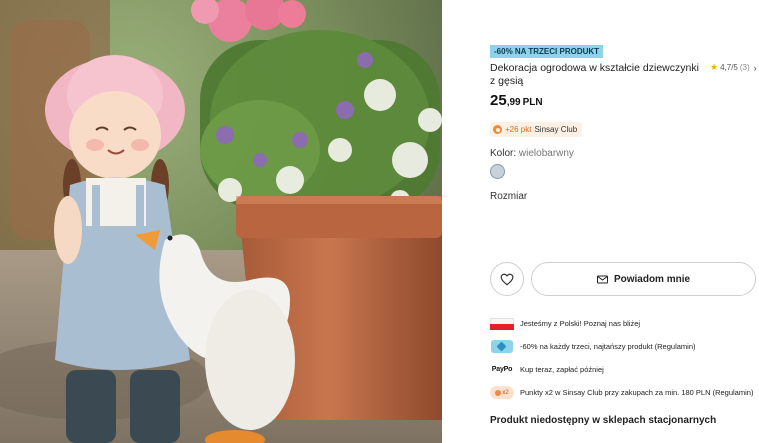  Describe the element at coordinates (556, 129) in the screenshot. I see `club-name: Sinsay Club` at that location.